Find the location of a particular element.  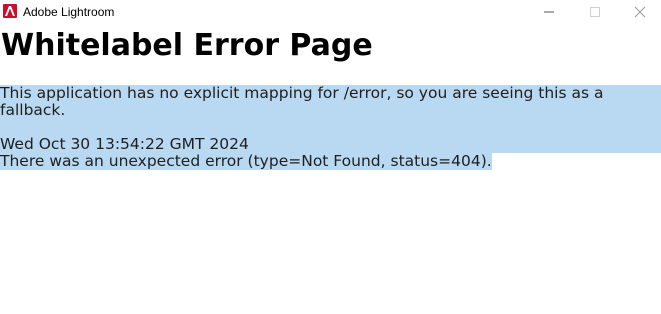

message-line-2: fallback. is located at coordinates (33, 110).